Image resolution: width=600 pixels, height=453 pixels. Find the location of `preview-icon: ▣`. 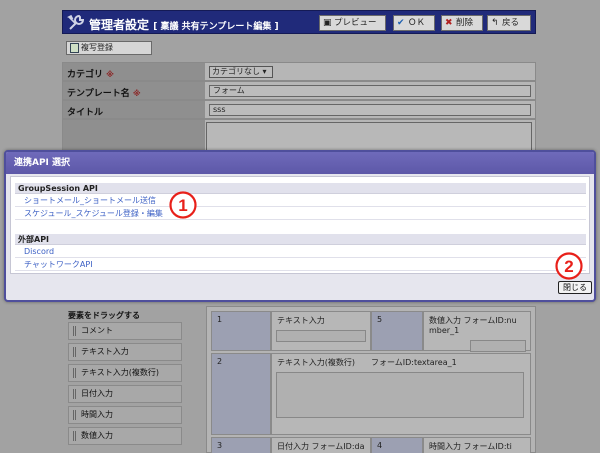

preview-icon: ▣ is located at coordinates (327, 23).